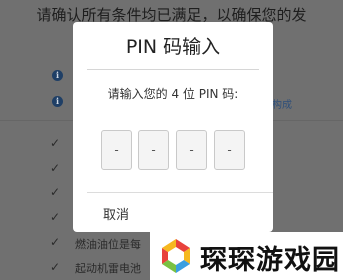 This screenshot has height=280, width=343. What do you see at coordinates (229, 150) in the screenshot?
I see `pin-digit-4: -` at bounding box center [229, 150].